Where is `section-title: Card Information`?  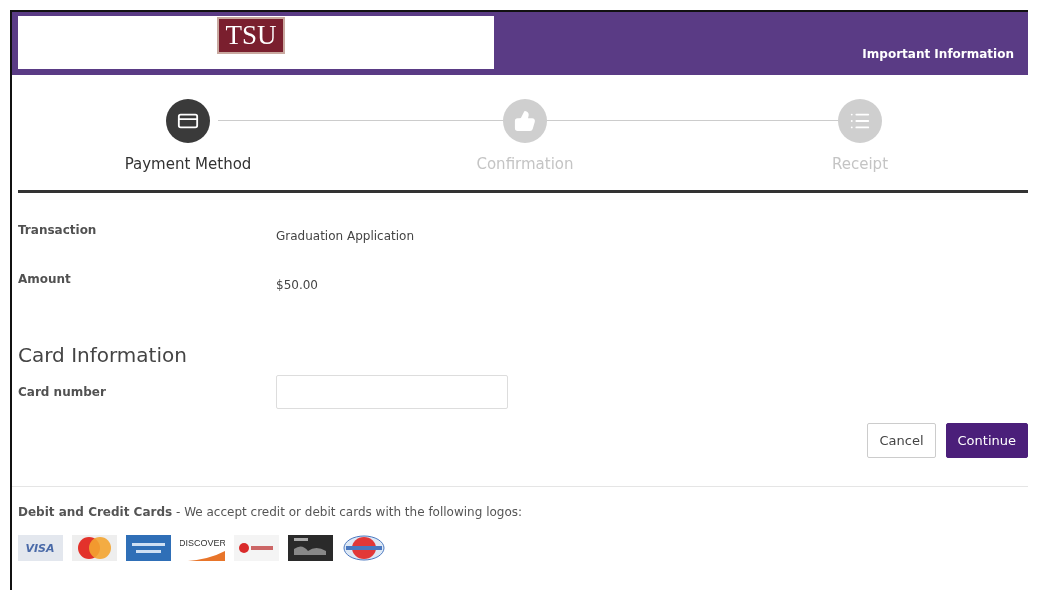
section-title: Card Information is located at coordinates (103, 355).